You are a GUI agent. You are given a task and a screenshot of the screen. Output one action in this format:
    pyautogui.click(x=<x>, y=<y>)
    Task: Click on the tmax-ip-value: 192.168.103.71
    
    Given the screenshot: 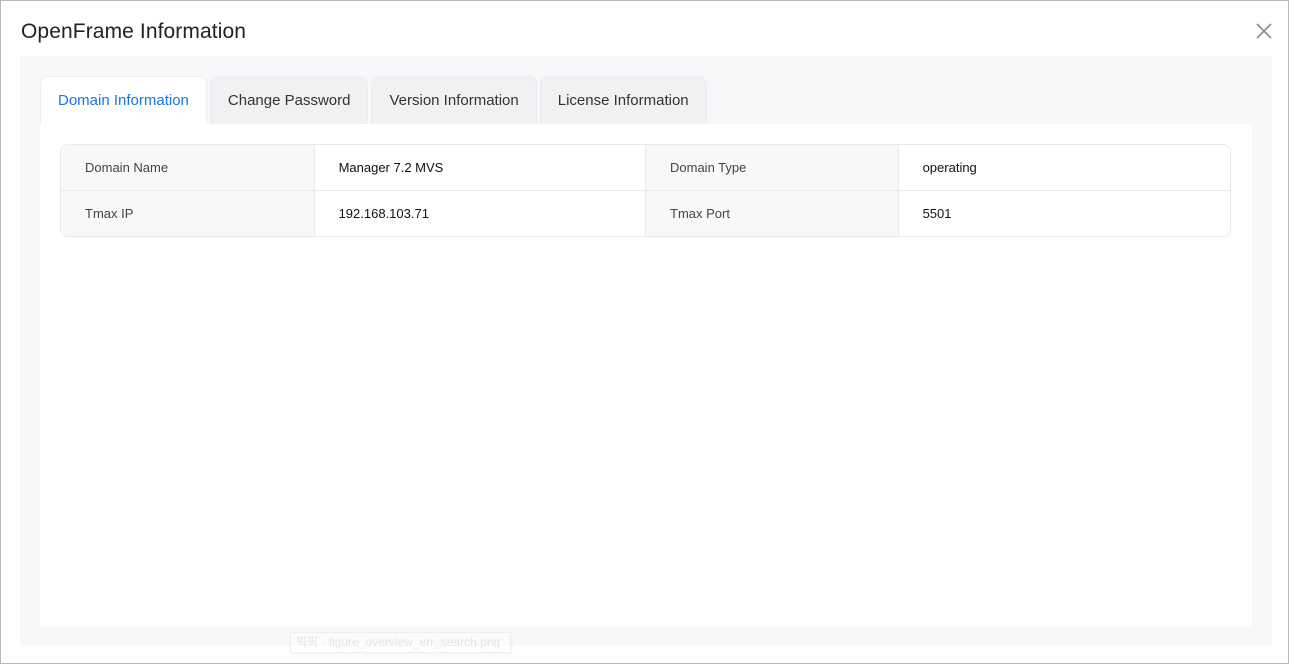 What is the action you would take?
    pyautogui.click(x=479, y=213)
    